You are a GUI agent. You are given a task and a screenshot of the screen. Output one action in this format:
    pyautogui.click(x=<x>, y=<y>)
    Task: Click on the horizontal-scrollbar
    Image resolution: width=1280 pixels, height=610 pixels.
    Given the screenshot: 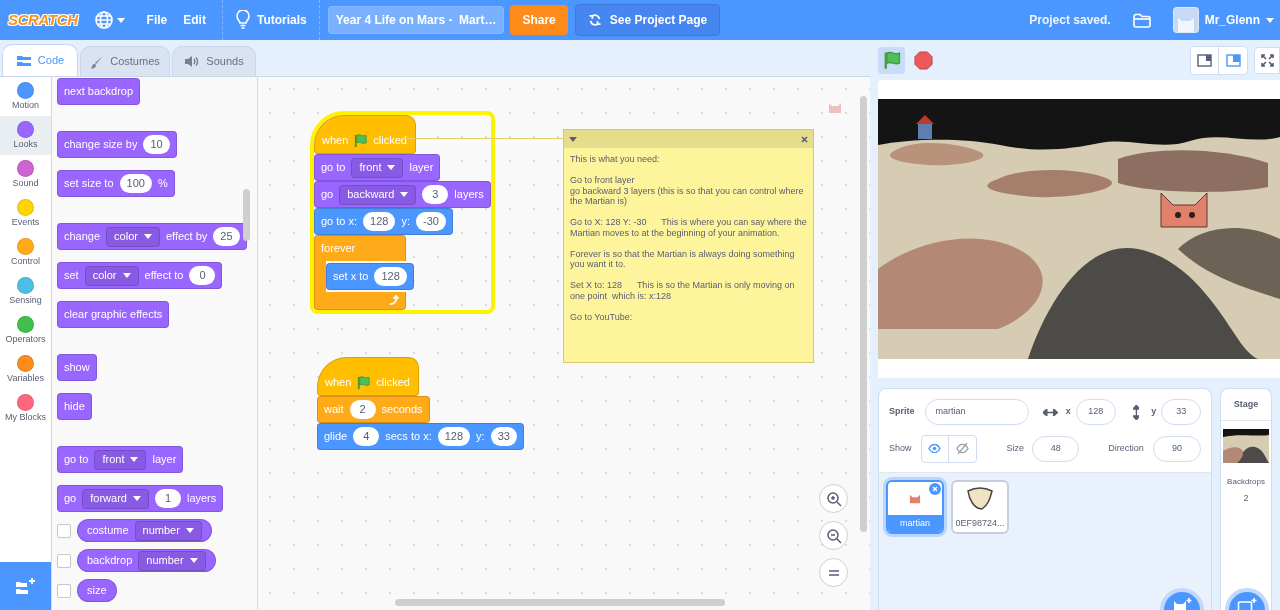 What is the action you would take?
    pyautogui.click(x=560, y=602)
    